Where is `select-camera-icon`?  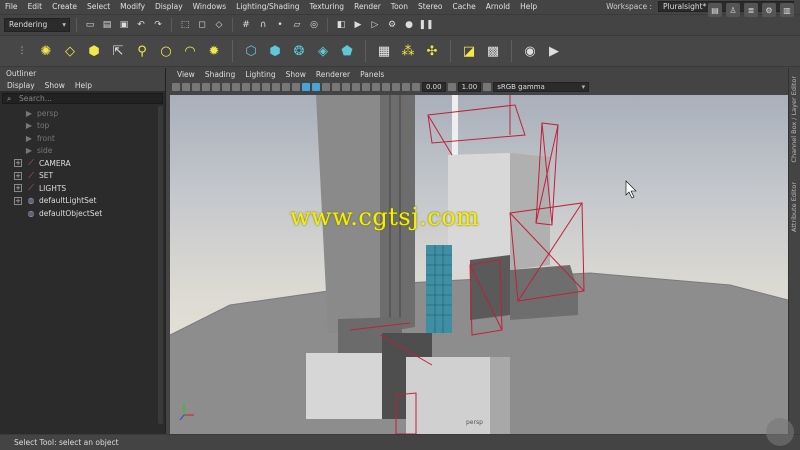
select-camera-icon is located at coordinates (176, 87).